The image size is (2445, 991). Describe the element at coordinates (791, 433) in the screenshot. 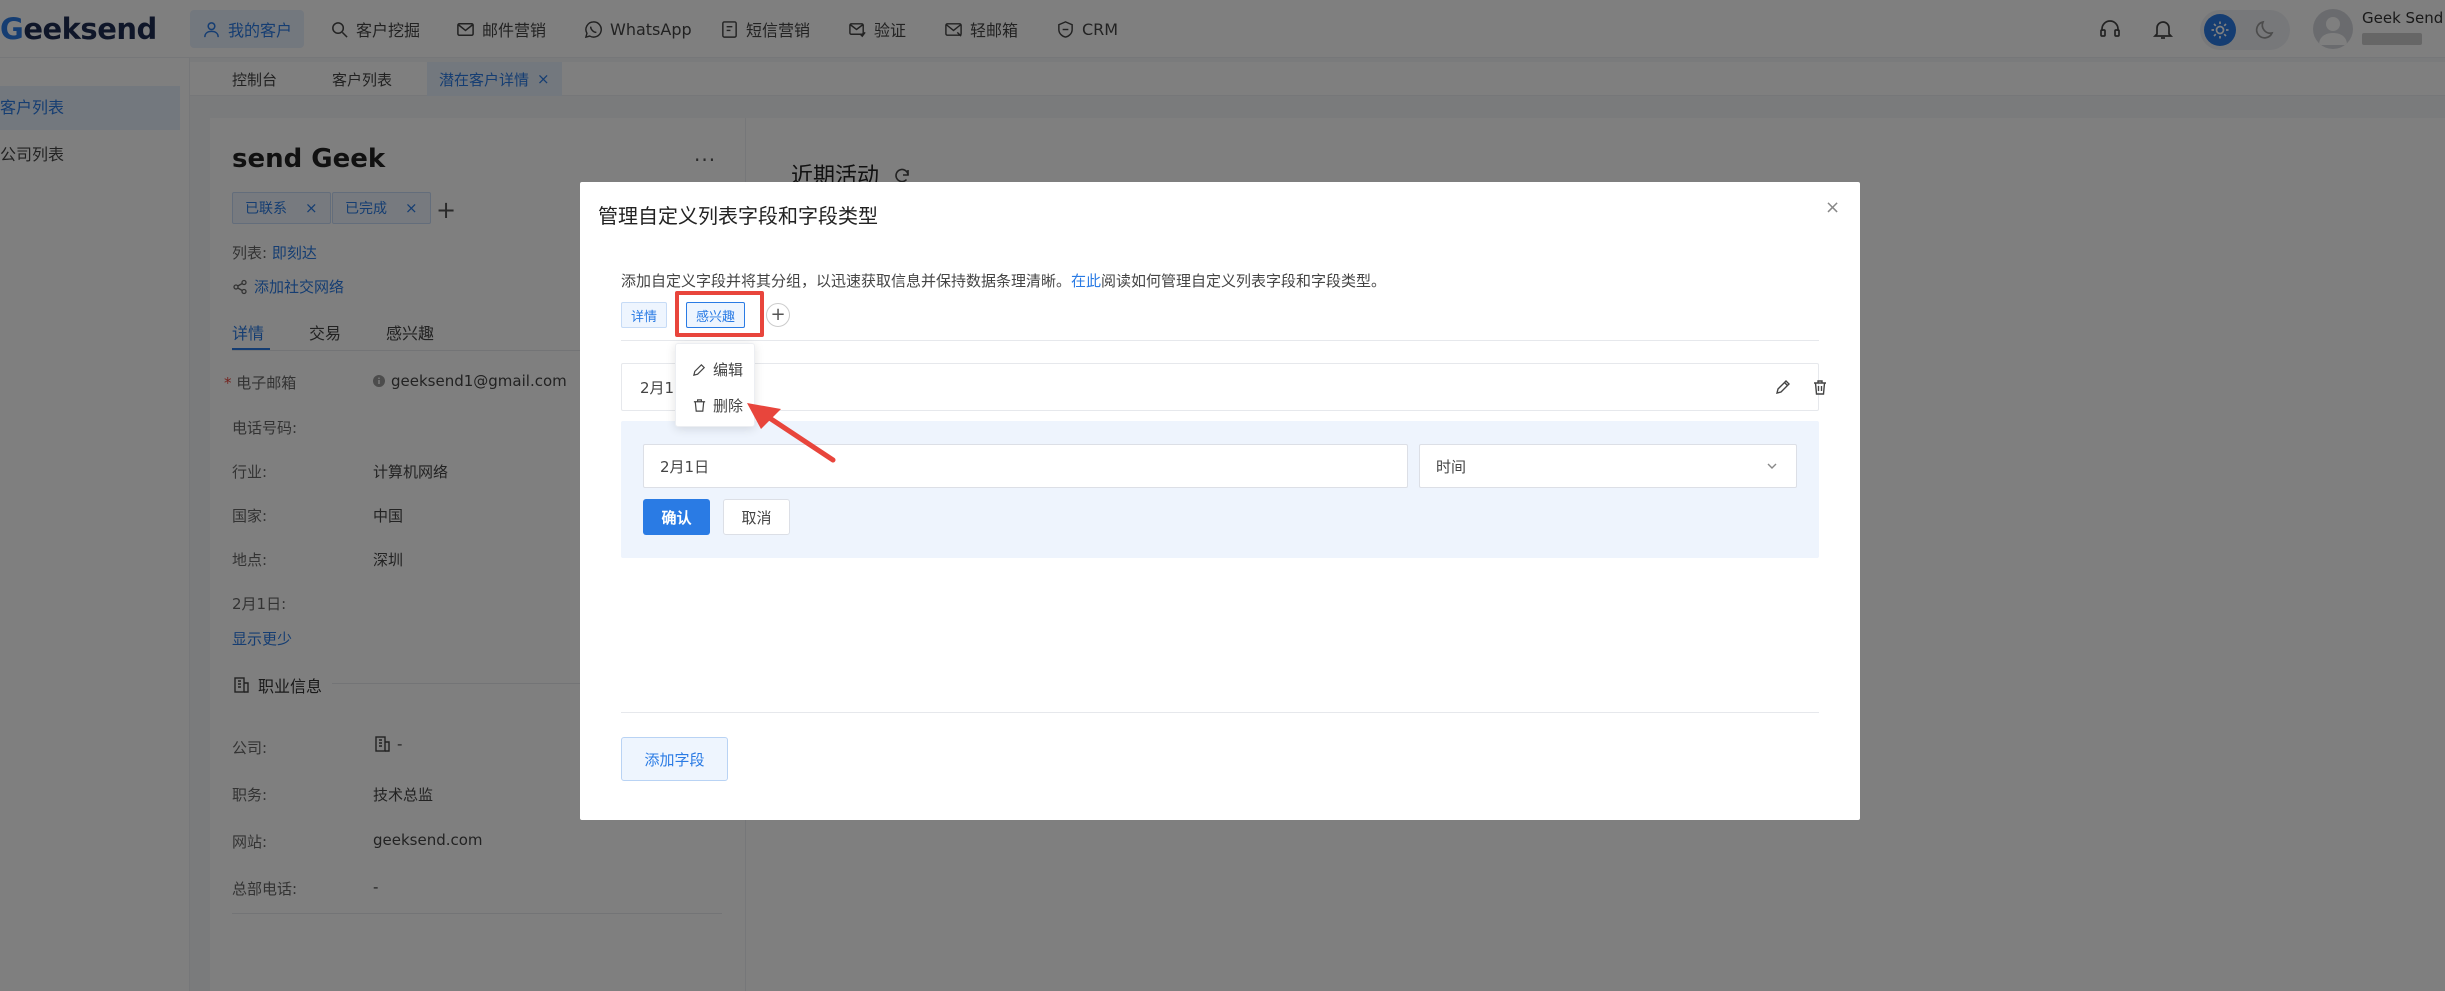

I see `annotation-arrow` at that location.